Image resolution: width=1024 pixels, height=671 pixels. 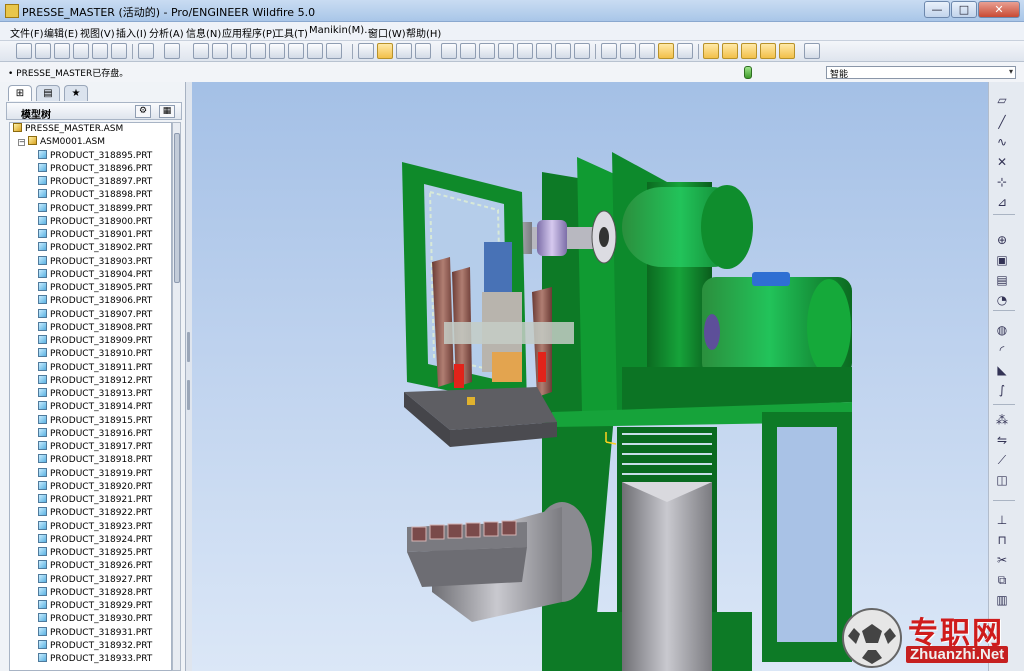 What do you see at coordinates (1002, 560) in the screenshot?
I see `trim-icon: ✂` at bounding box center [1002, 560].